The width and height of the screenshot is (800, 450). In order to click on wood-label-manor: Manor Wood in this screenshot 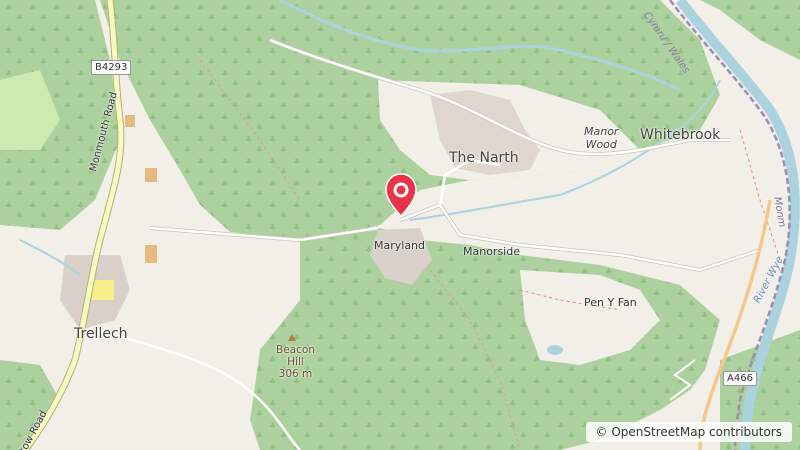, I will do `click(601, 138)`.